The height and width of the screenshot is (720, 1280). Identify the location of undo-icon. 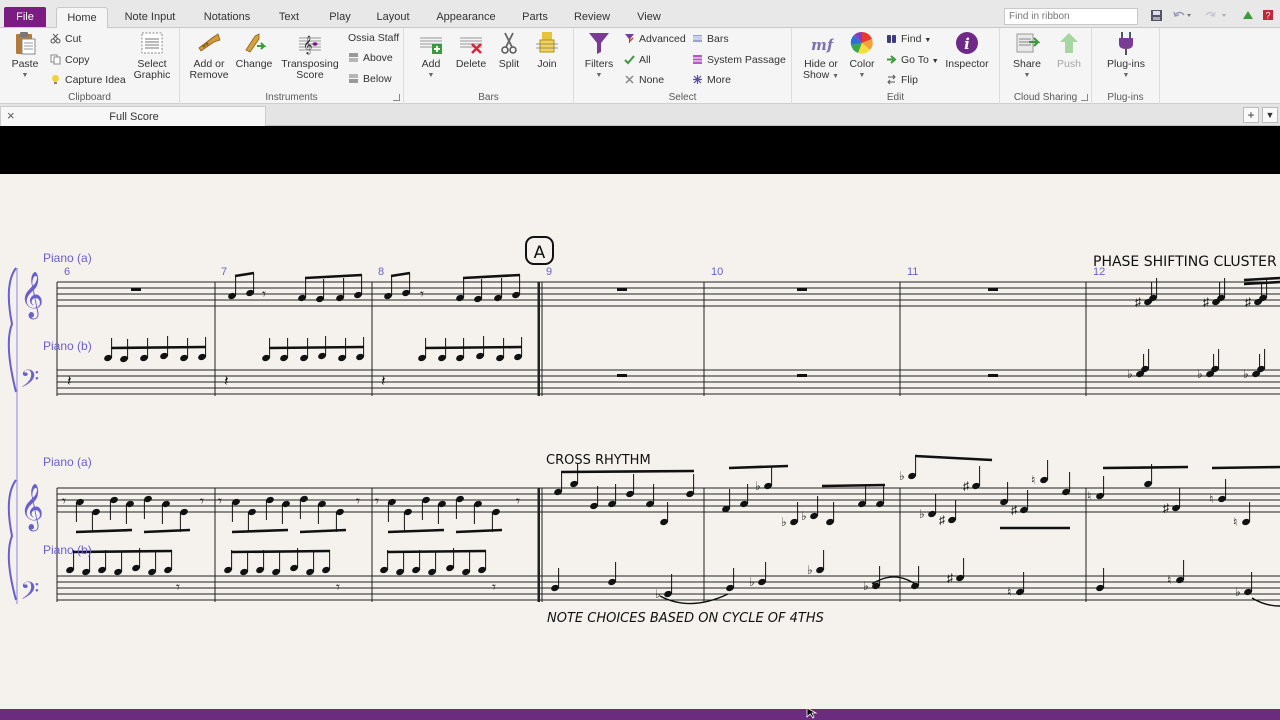
(1182, 17).